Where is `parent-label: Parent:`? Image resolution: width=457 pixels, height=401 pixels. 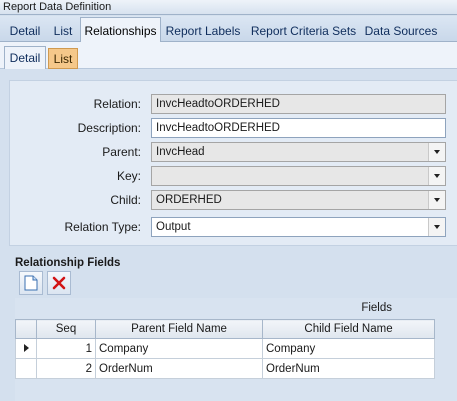
parent-label: Parent: is located at coordinates (121, 152).